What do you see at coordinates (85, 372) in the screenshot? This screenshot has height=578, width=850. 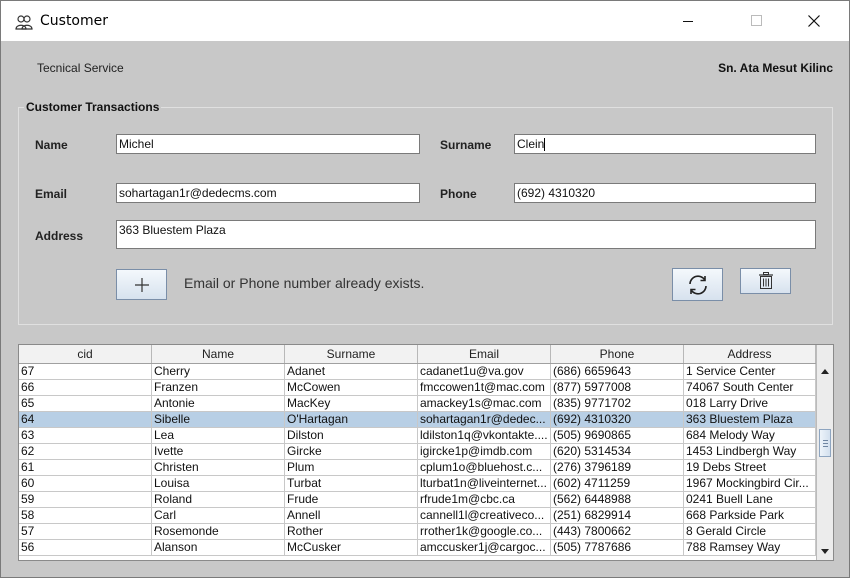 I see `table-cell: 67` at bounding box center [85, 372].